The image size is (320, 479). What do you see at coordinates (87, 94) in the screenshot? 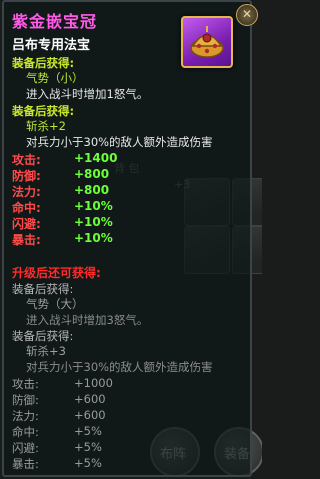
I see `skill-description: 进入战斗时增加1怒气。` at bounding box center [87, 94].